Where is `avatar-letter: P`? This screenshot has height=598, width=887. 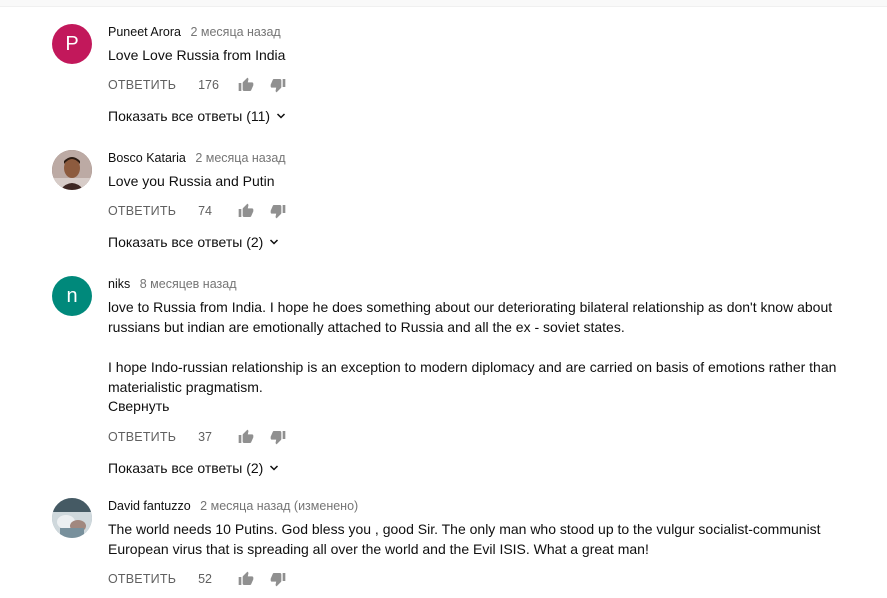 avatar-letter: P is located at coordinates (72, 43).